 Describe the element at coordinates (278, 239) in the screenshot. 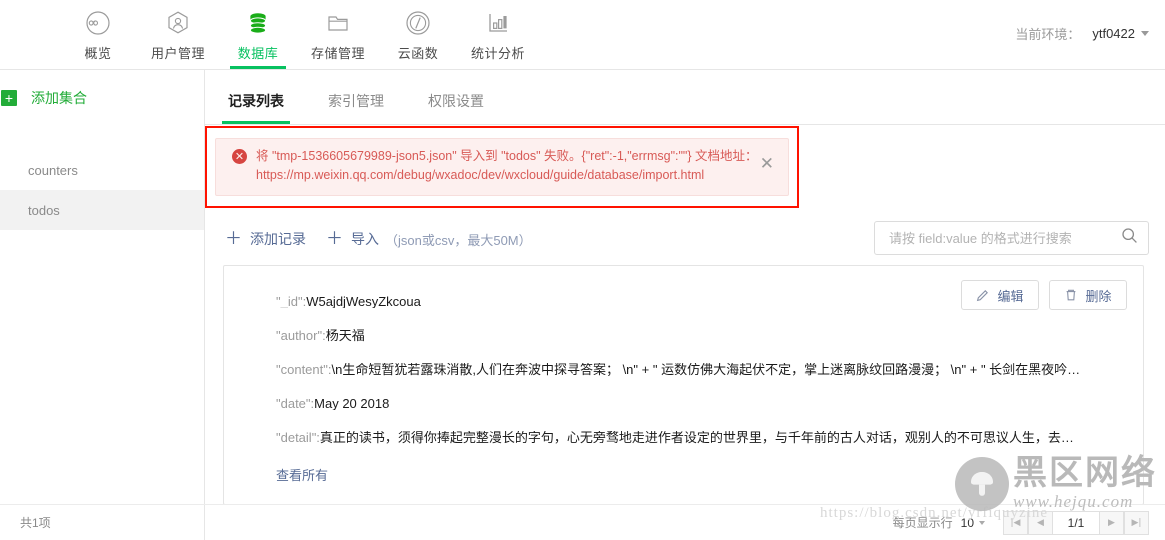

I see `add-record-label: 添加记录` at that location.